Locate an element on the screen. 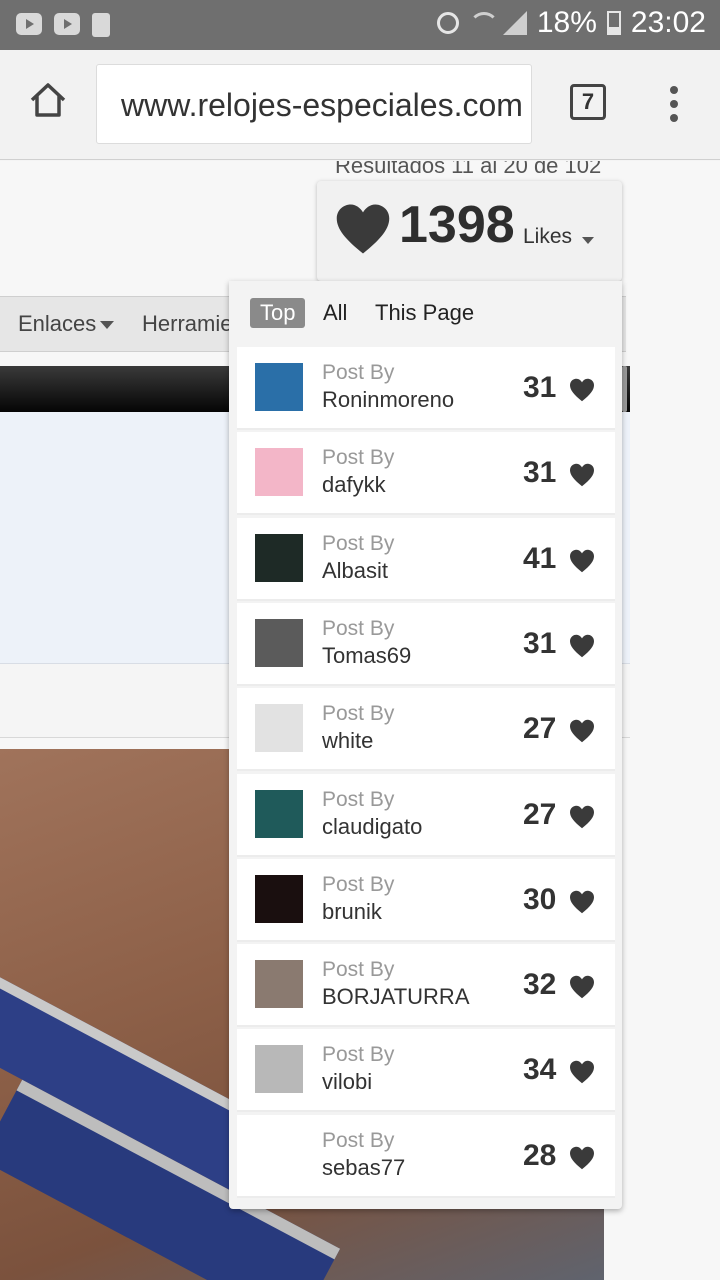 The image size is (720, 1280). status-bar: 18% 23:02 is located at coordinates (360, 25).